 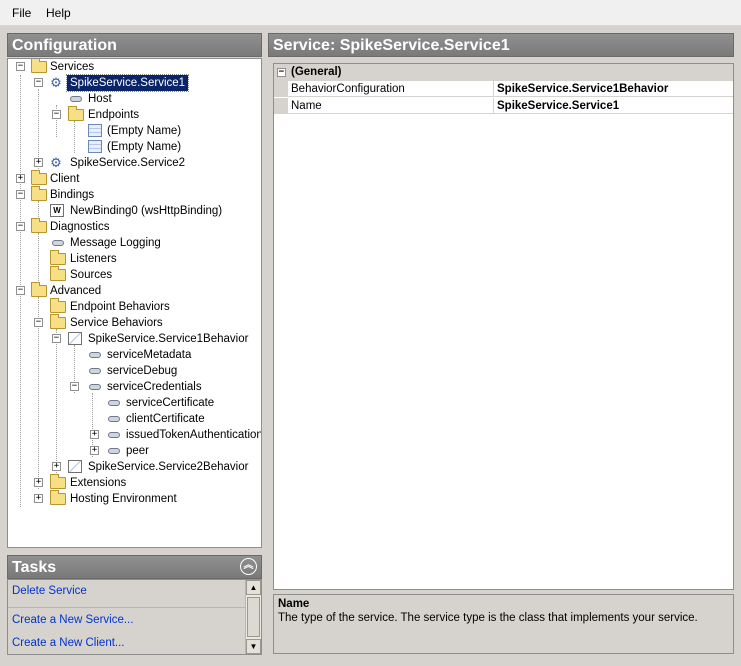 What do you see at coordinates (133, 194) in the screenshot?
I see `tree-node-bindings: − Bindings` at bounding box center [133, 194].